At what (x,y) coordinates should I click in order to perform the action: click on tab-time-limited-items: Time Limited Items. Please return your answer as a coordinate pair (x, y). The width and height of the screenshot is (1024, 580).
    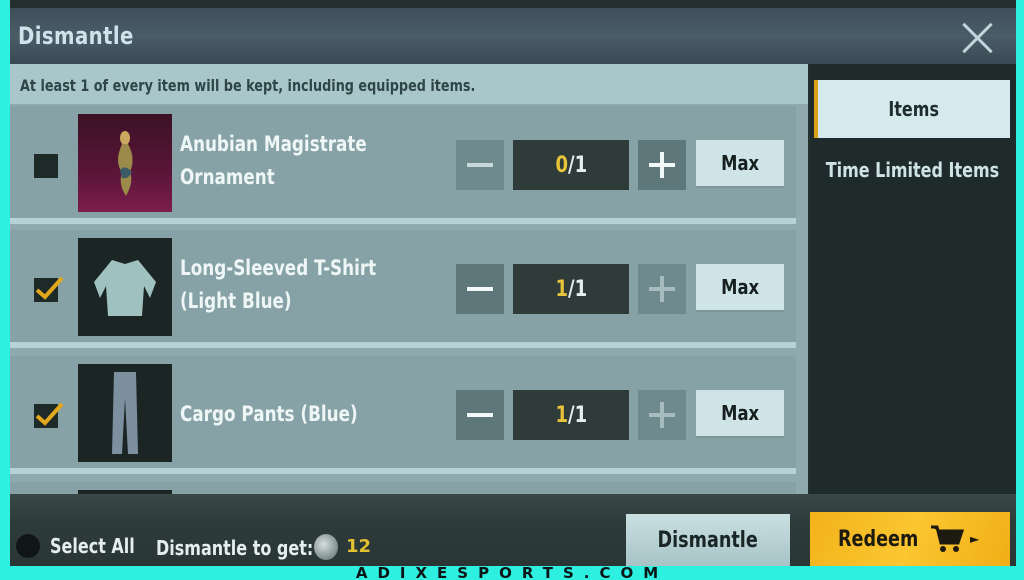
    Looking at the image, I should click on (912, 170).